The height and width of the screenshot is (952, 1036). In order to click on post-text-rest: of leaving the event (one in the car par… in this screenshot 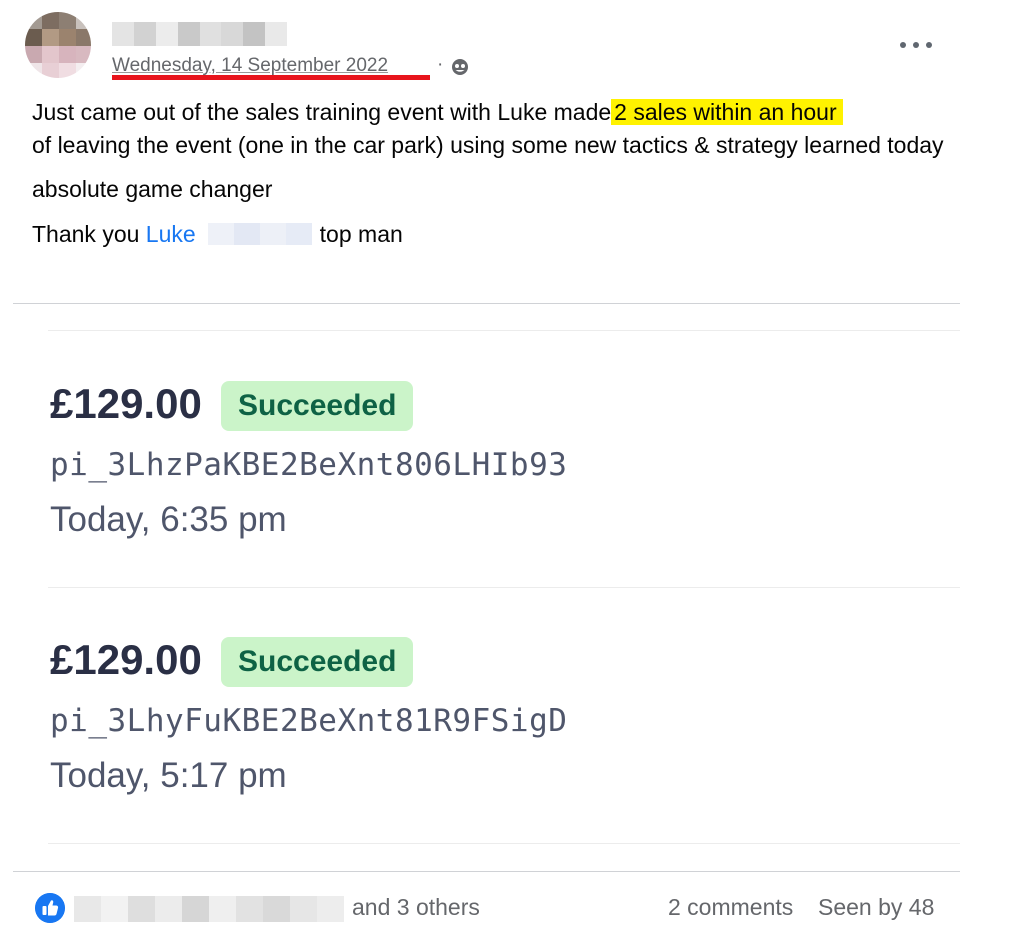, I will do `click(488, 145)`.